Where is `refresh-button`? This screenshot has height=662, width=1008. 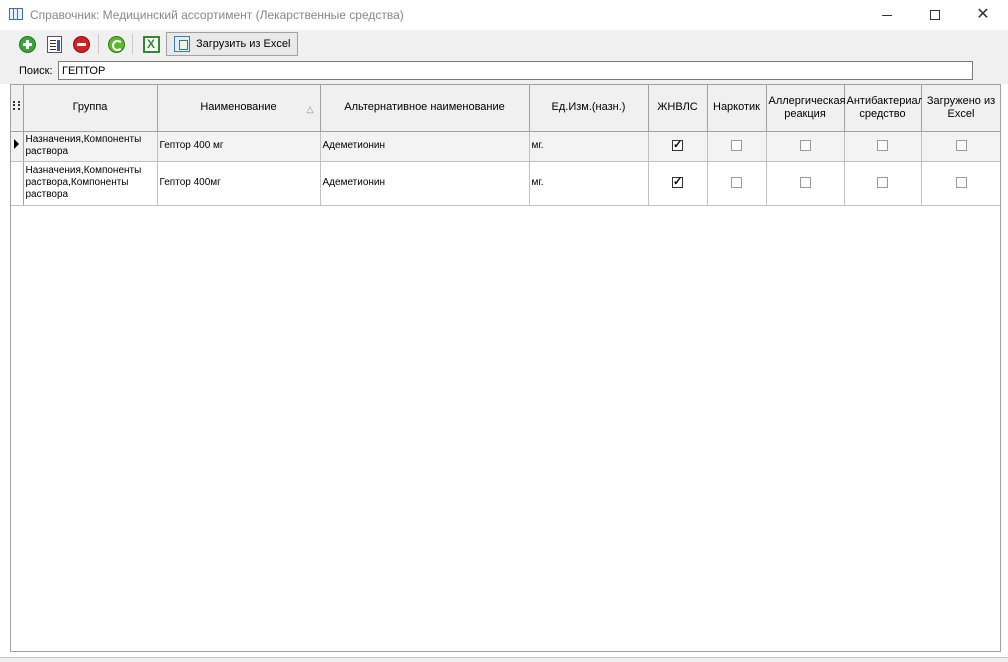 refresh-button is located at coordinates (116, 44).